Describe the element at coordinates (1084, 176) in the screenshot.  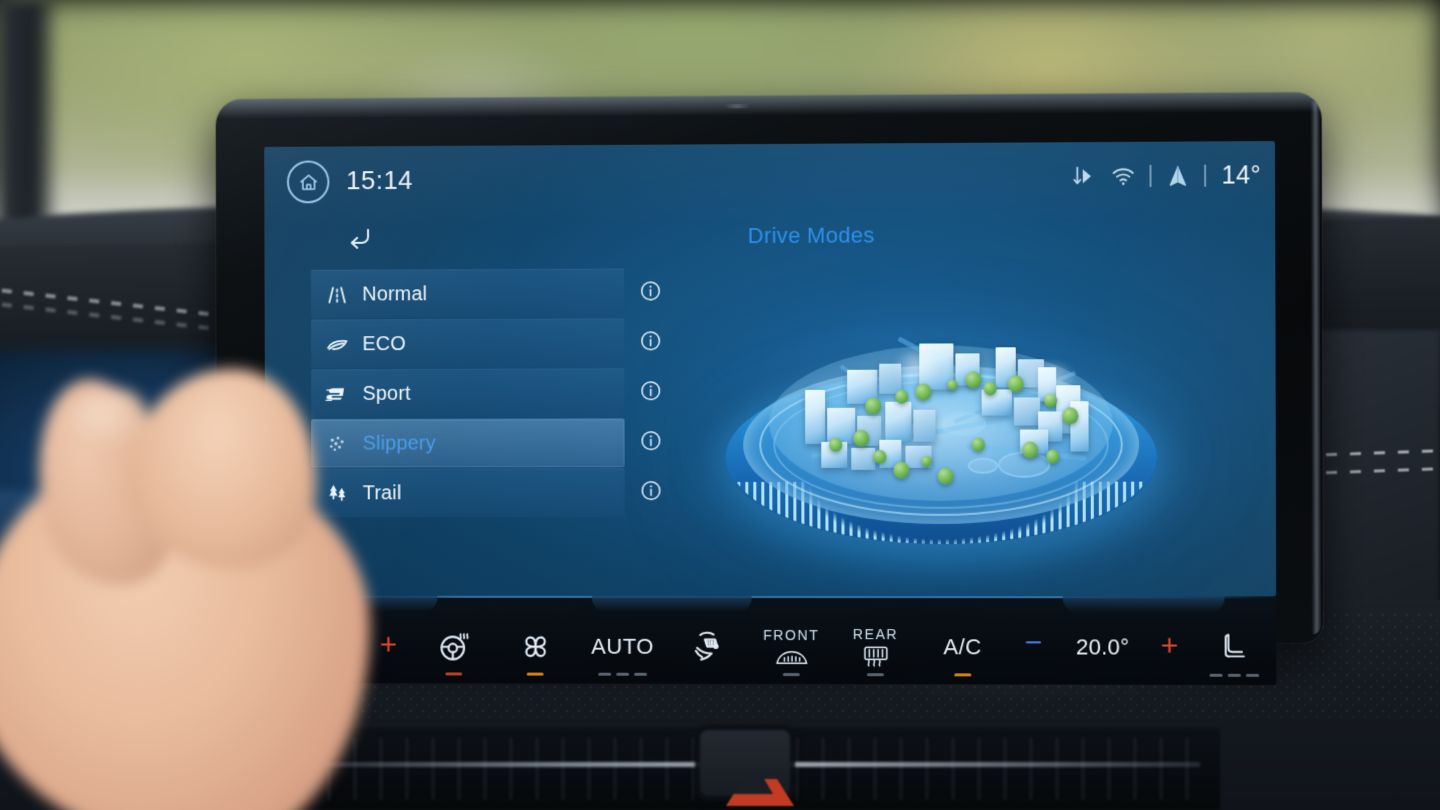
I see `data-transfer-icon` at that location.